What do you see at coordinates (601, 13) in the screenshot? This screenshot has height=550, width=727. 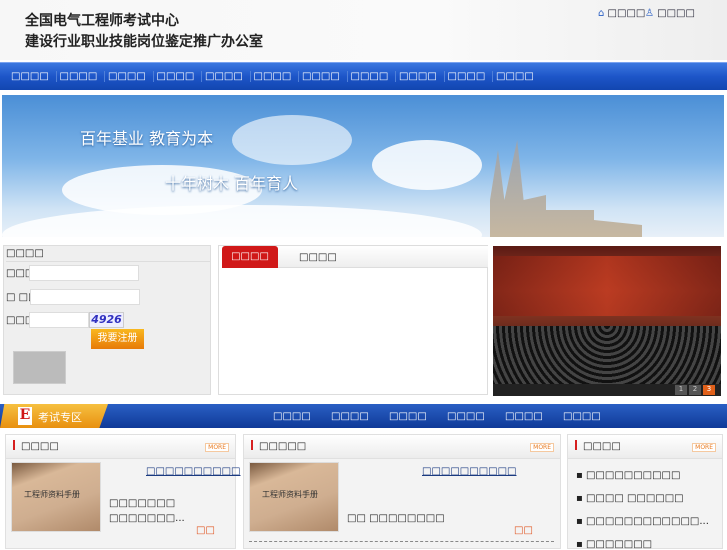 I see `home-icon: ⌂` at bounding box center [601, 13].